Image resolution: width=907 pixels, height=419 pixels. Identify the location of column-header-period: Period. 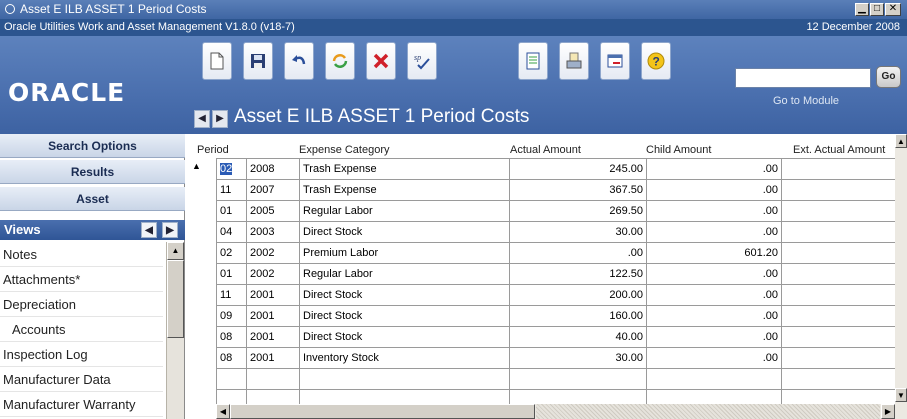
(213, 150).